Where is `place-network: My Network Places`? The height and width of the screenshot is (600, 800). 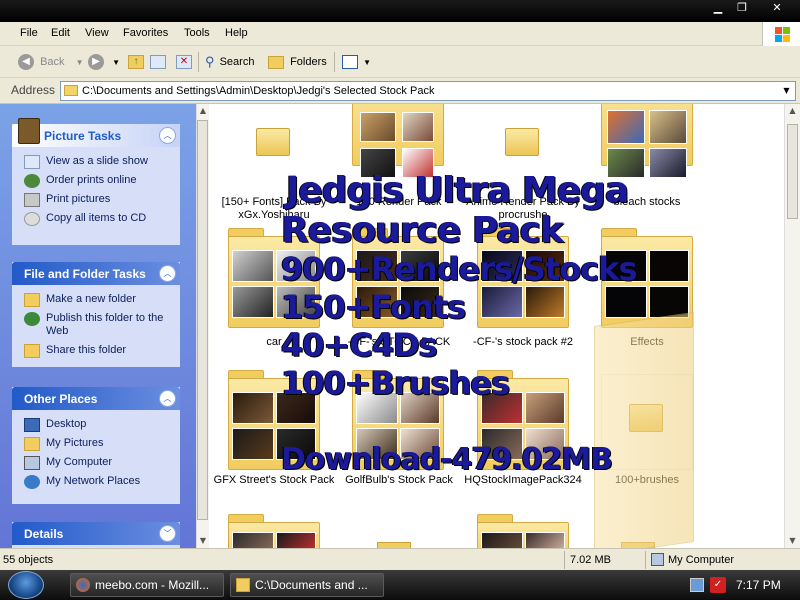
place-network: My Network Places is located at coordinates (97, 482).